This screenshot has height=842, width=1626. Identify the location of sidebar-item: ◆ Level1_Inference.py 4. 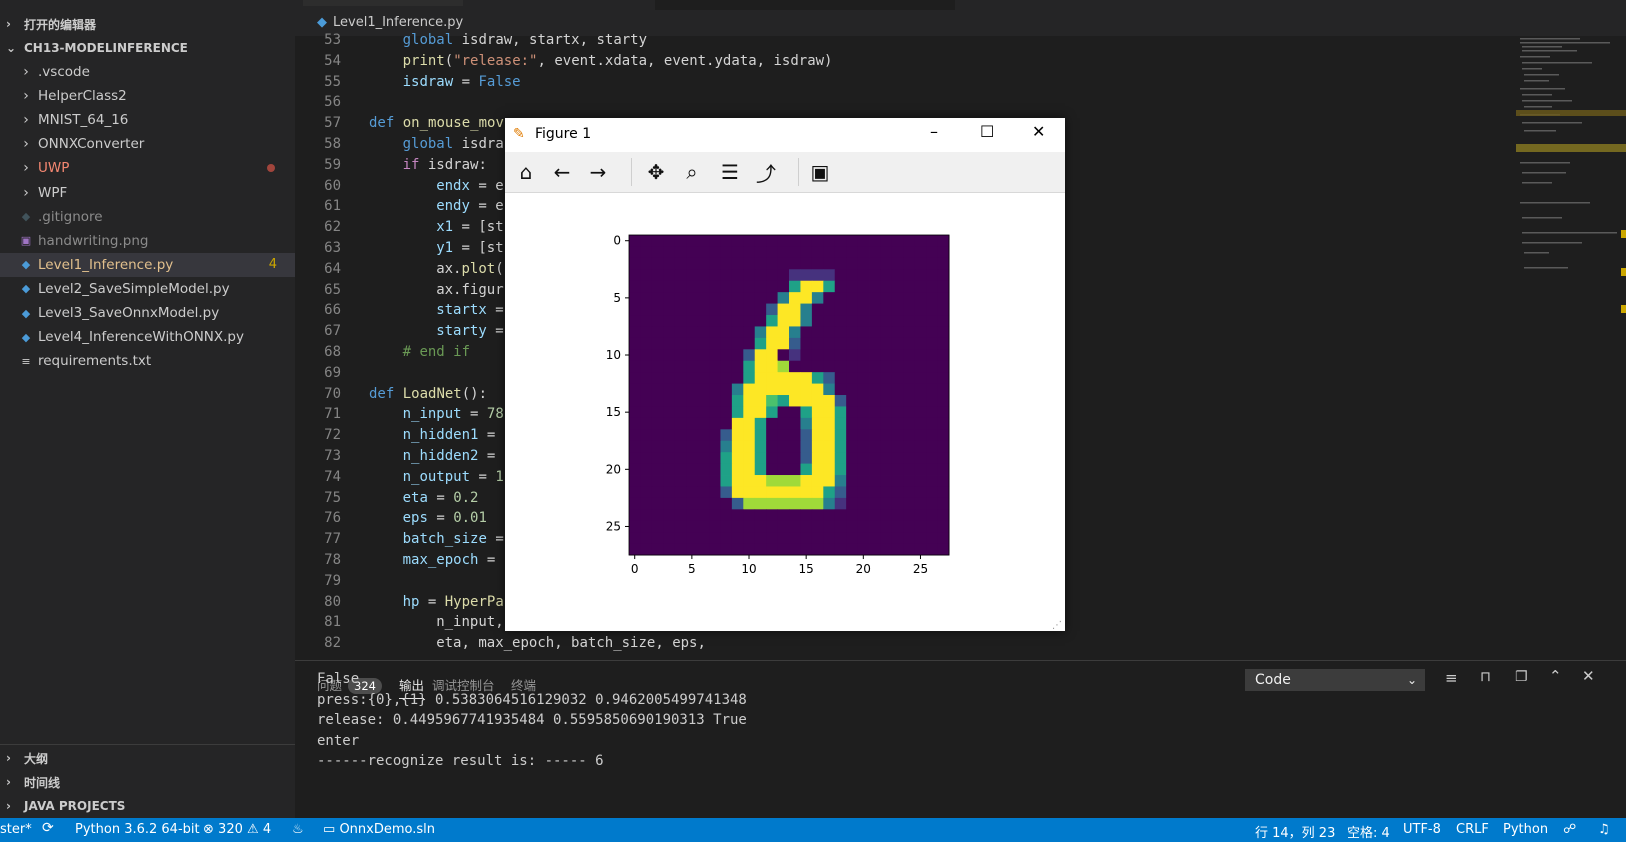
(147, 264).